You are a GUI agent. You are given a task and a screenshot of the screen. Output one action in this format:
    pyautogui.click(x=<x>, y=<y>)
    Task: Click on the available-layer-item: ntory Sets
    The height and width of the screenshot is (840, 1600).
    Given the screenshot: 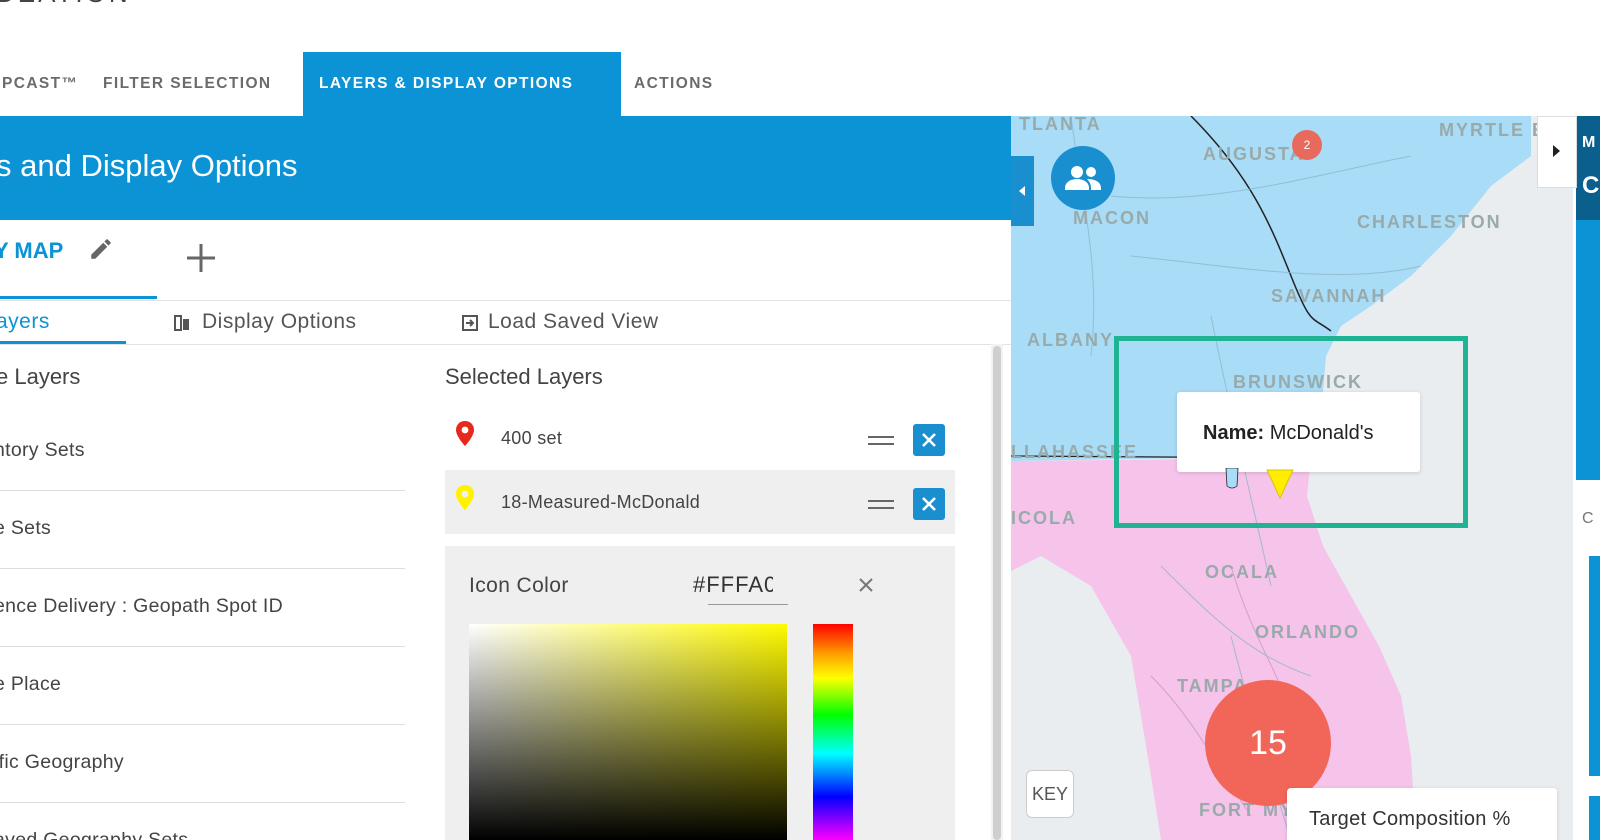 What is the action you would take?
    pyautogui.click(x=202, y=451)
    